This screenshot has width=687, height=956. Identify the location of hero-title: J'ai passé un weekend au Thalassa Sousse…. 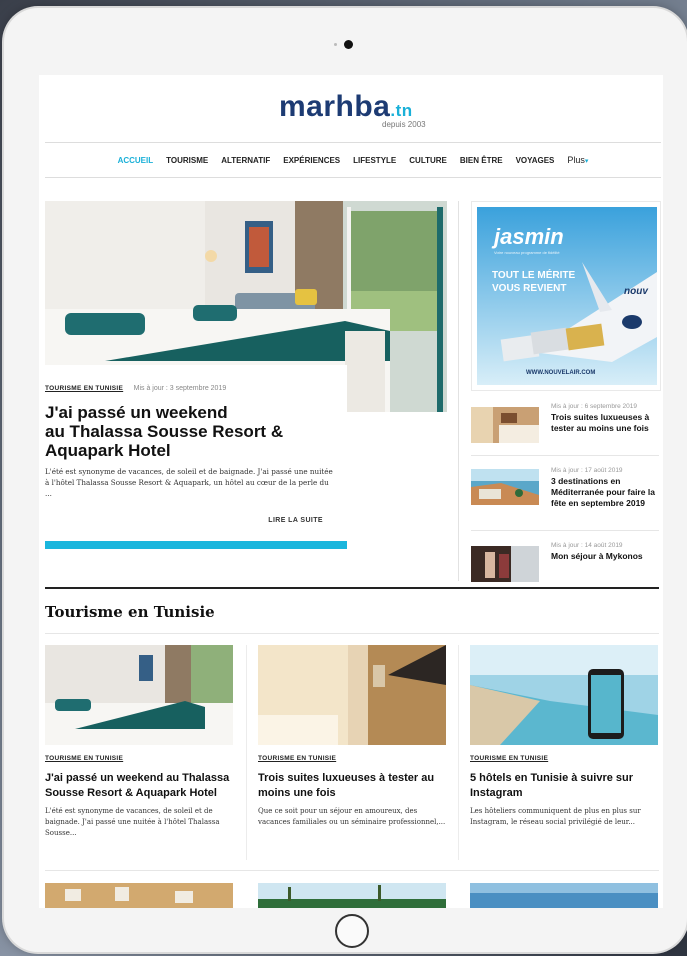
(196, 431).